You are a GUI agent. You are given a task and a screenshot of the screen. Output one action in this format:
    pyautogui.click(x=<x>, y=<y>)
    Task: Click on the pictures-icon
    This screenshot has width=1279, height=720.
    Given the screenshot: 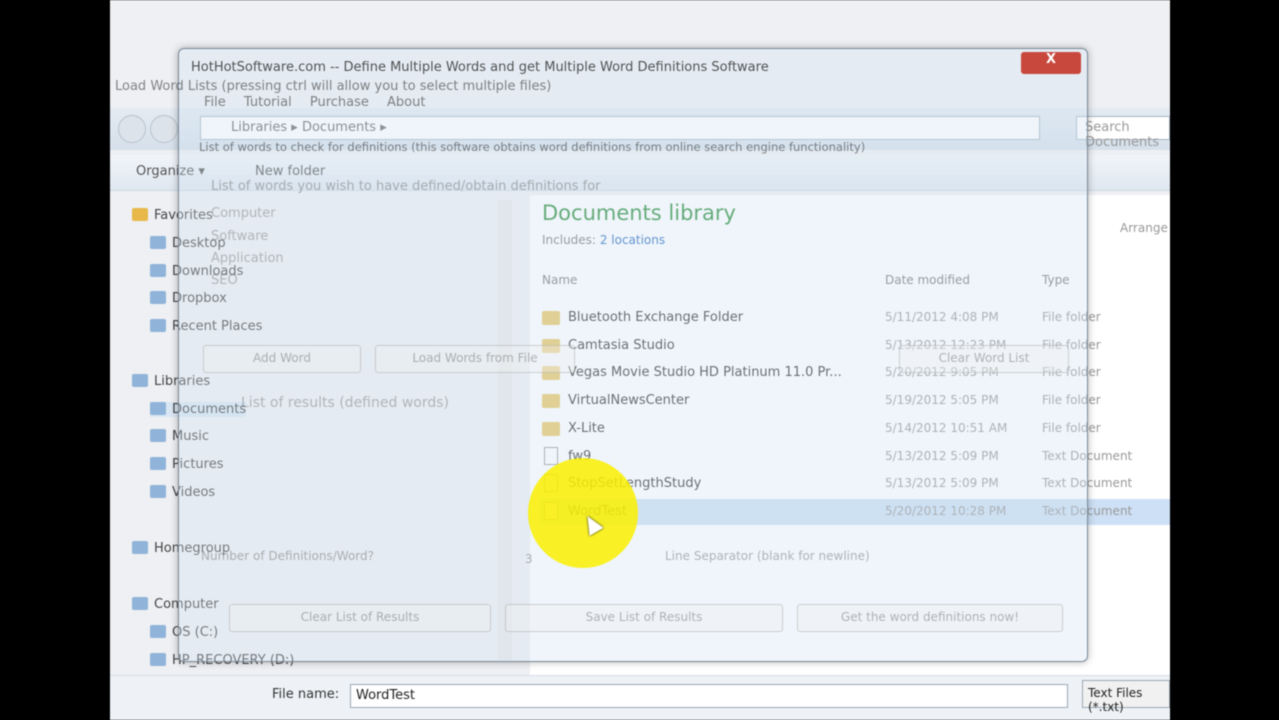 What is the action you would take?
    pyautogui.click(x=158, y=463)
    